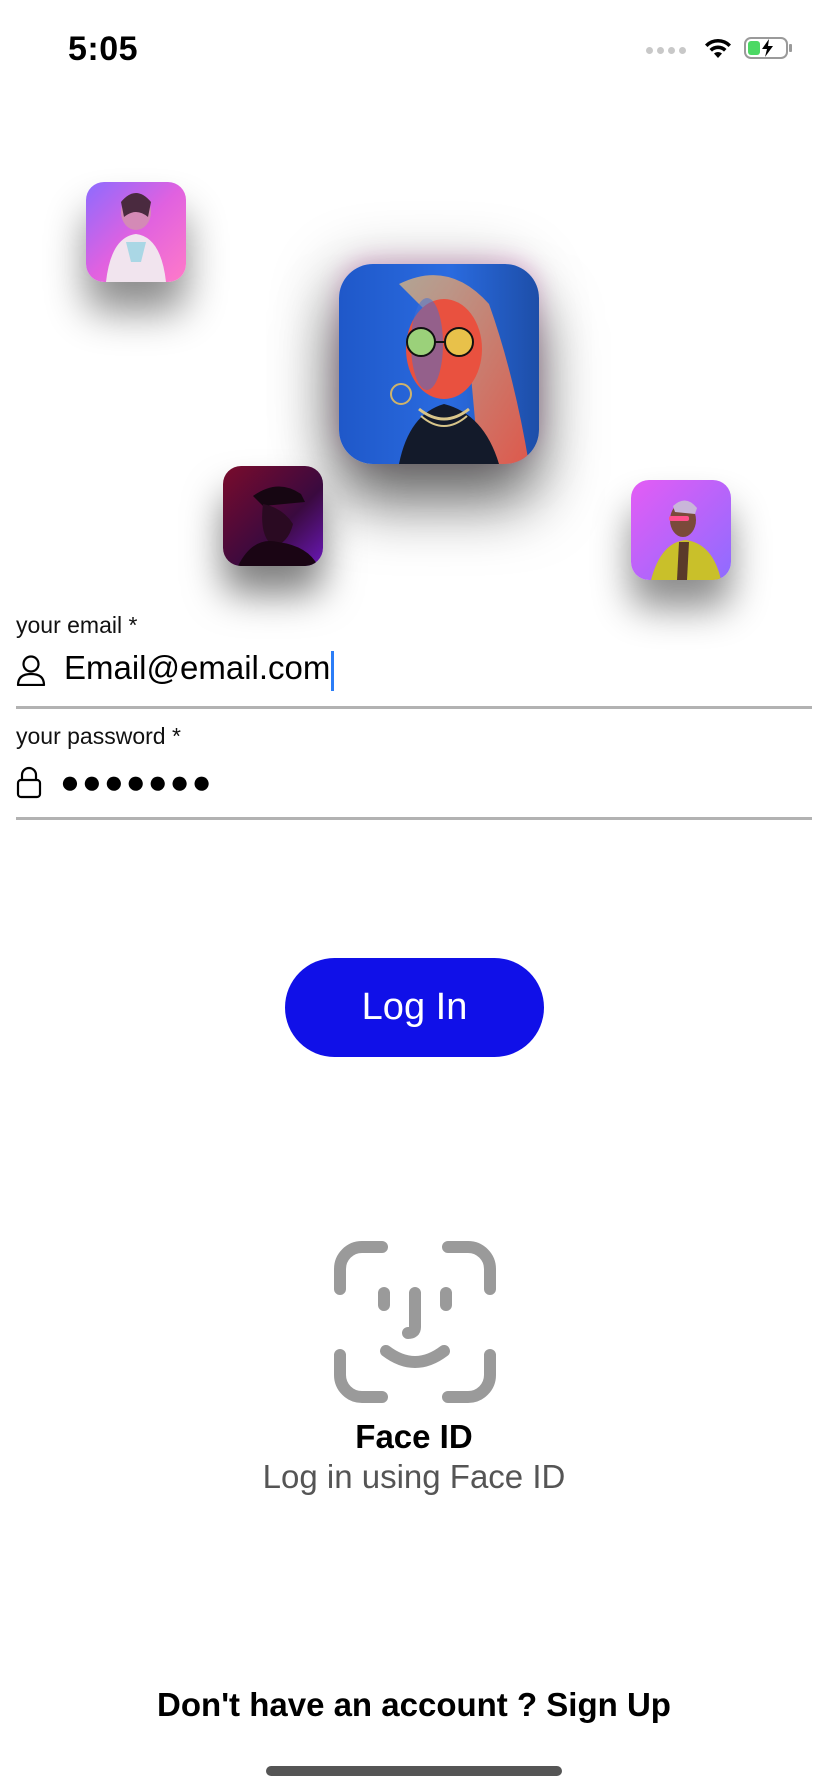 The height and width of the screenshot is (1792, 828). Describe the element at coordinates (77, 625) in the screenshot. I see `email-label: your email *` at that location.